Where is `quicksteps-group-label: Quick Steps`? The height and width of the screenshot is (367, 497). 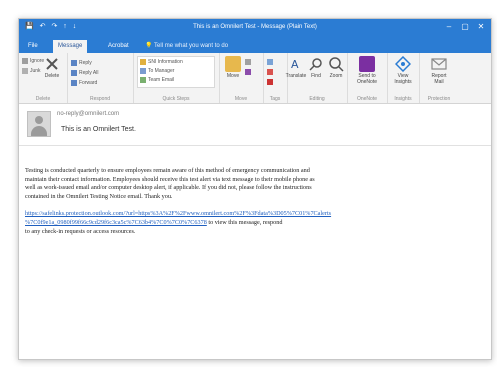
quicksteps-group-label: Quick Steps is located at coordinates (176, 99).